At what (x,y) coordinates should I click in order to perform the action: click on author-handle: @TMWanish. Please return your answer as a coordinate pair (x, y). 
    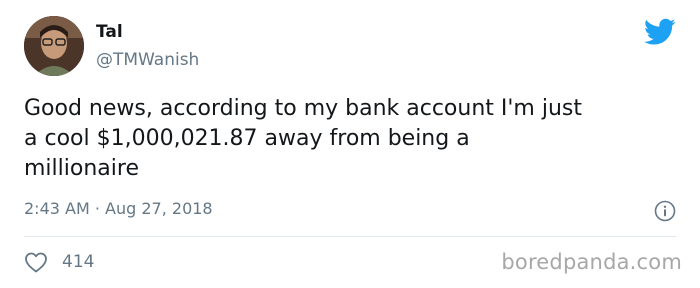
    Looking at the image, I should click on (147, 60).